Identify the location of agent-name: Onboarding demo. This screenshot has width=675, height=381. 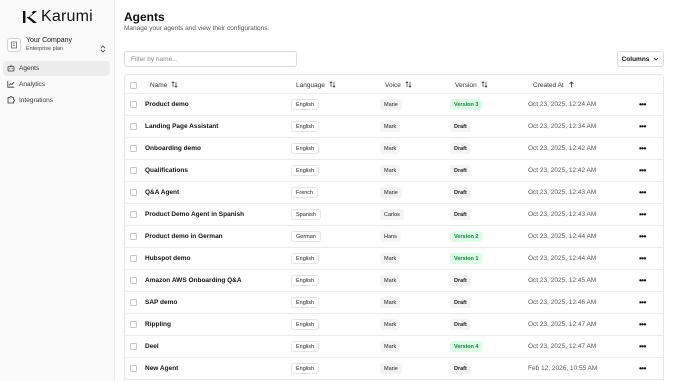
(173, 148).